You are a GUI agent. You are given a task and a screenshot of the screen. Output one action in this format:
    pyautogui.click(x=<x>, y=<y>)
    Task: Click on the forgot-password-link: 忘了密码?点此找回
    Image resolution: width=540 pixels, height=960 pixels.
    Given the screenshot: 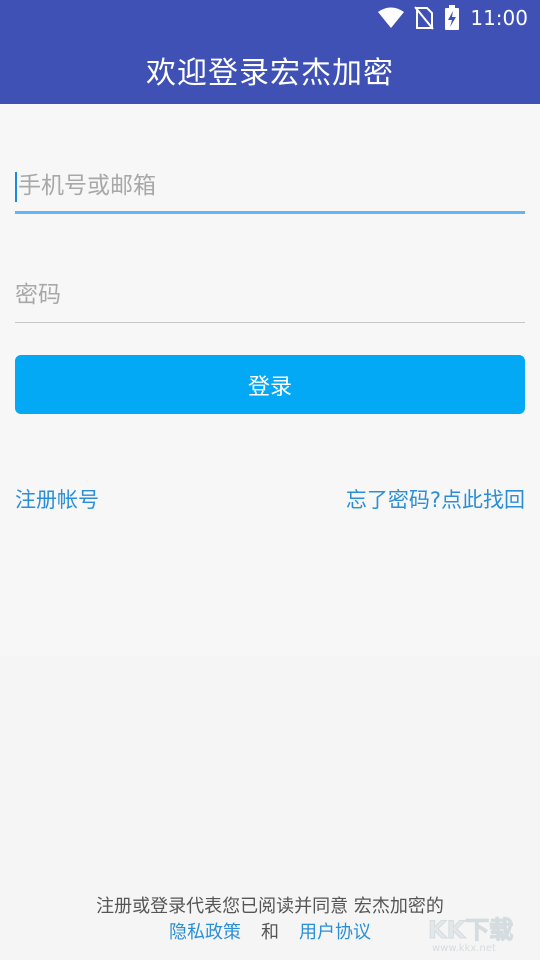 What is the action you would take?
    pyautogui.click(x=435, y=499)
    